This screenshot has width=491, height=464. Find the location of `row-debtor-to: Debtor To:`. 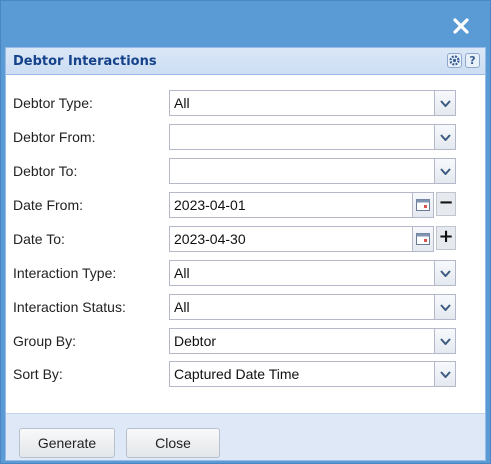

row-debtor-to: Debtor To: is located at coordinates (245, 171).